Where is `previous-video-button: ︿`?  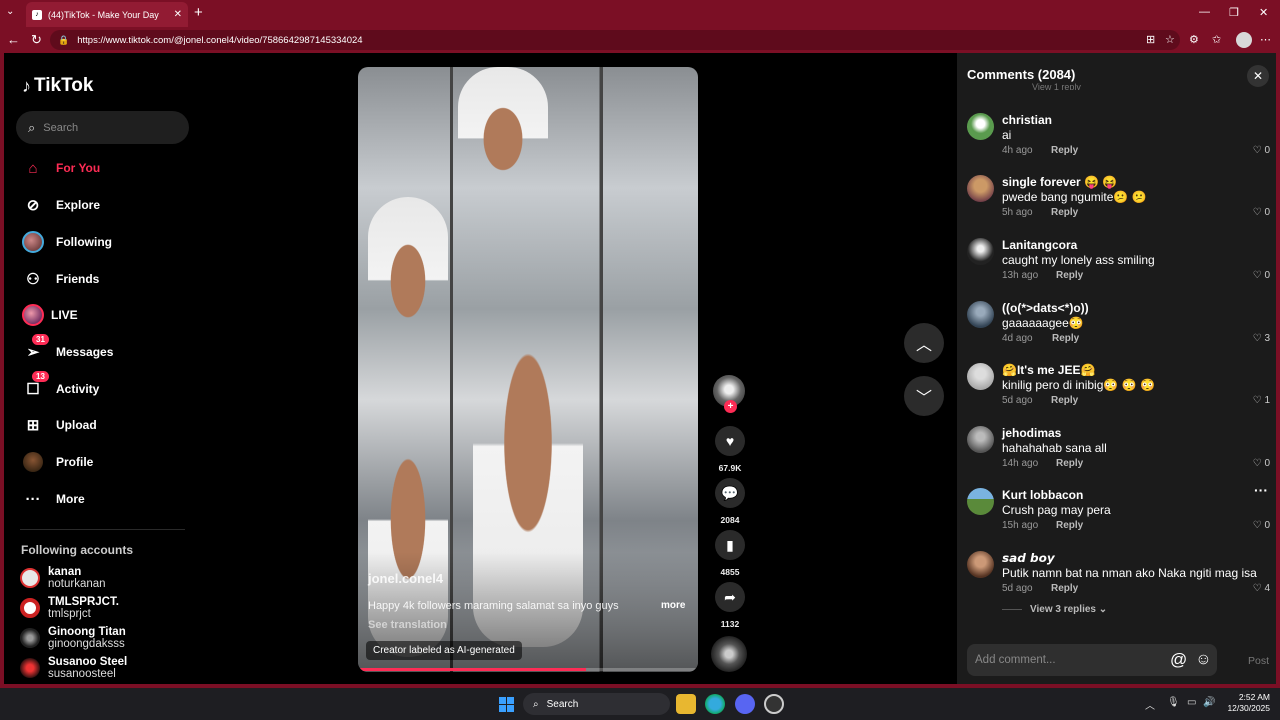
previous-video-button: ︿ is located at coordinates (924, 343).